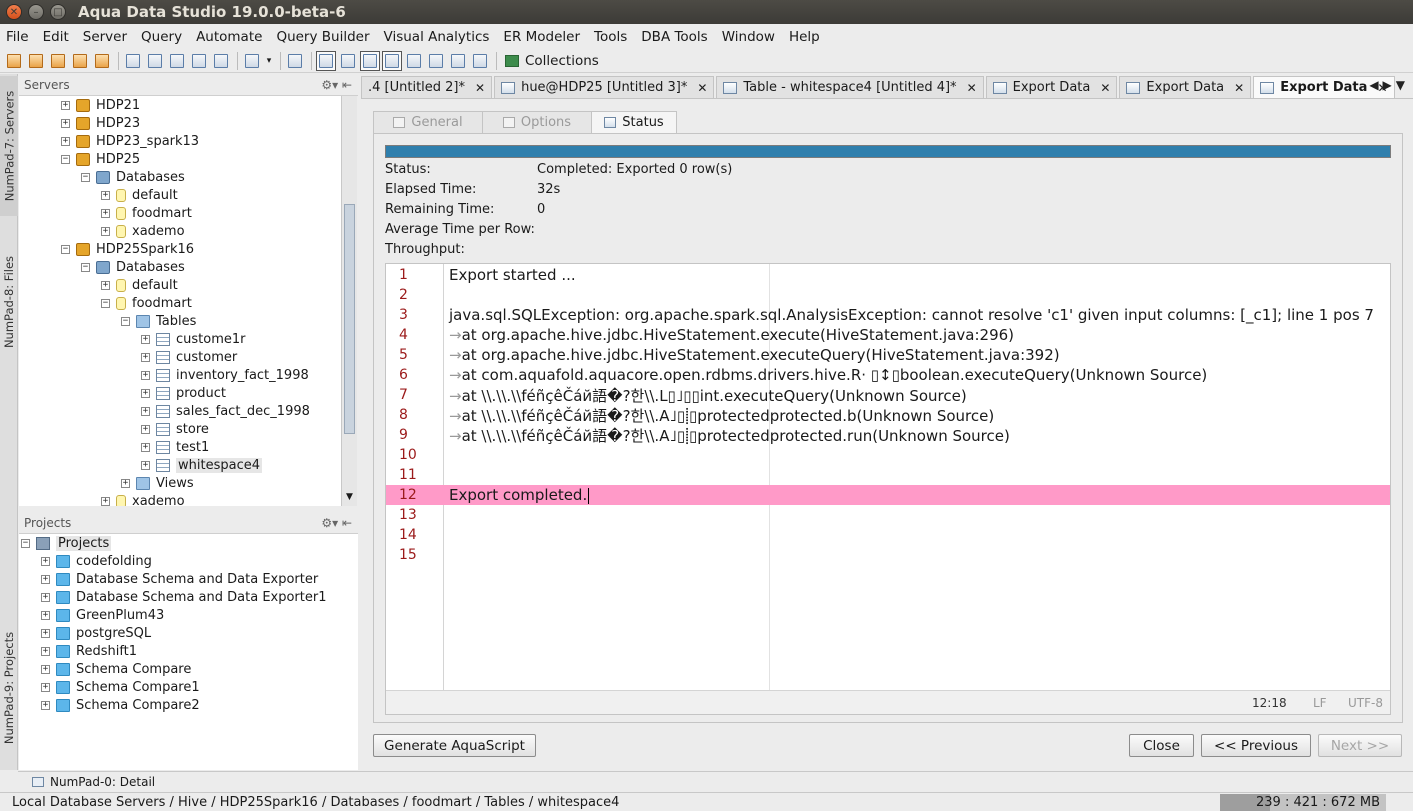 The width and height of the screenshot is (1413, 811). Describe the element at coordinates (1360, 745) in the screenshot. I see `next-button: Next >>` at that location.